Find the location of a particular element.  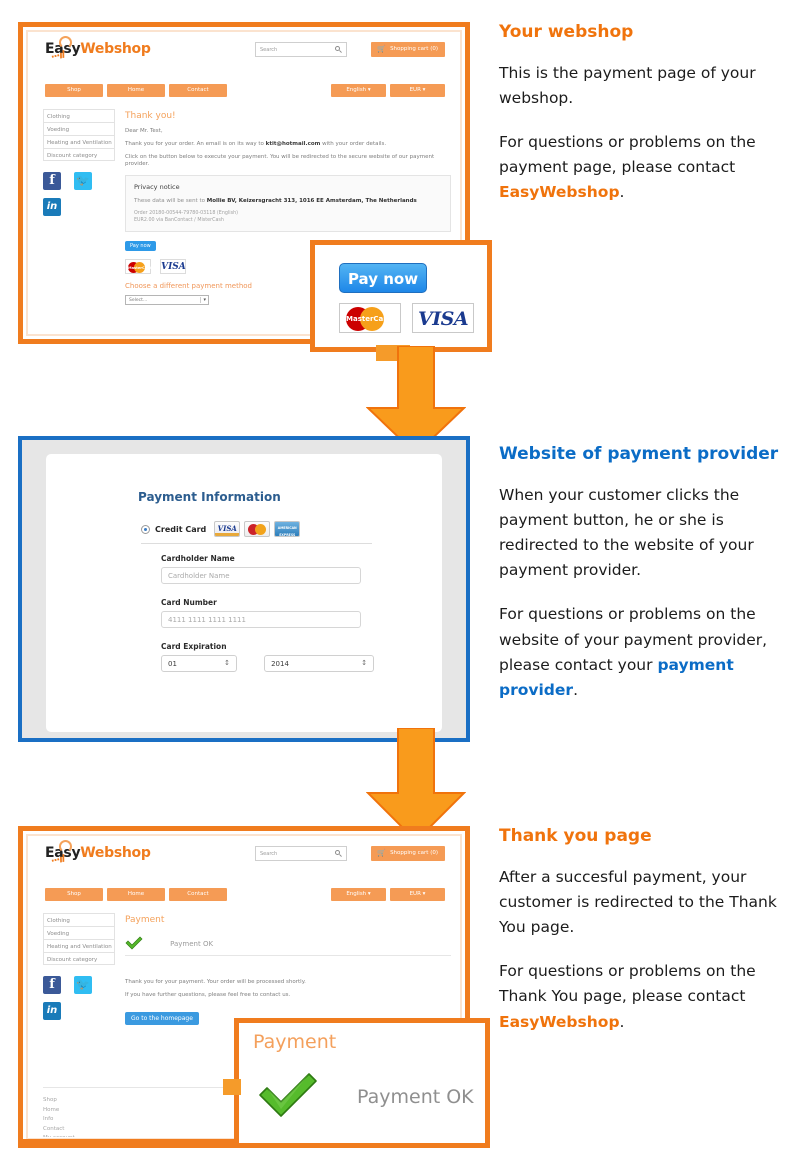

card-number-label: Card Number is located at coordinates (189, 602).